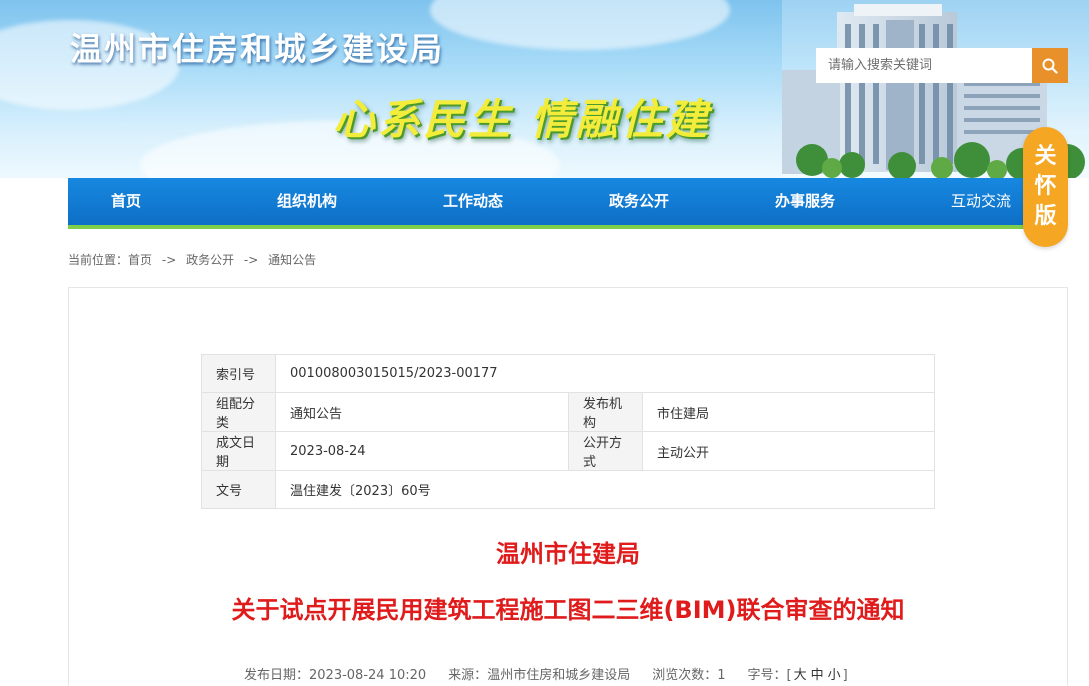  I want to click on care-mode-button: 关 怀 版, so click(1045, 187).